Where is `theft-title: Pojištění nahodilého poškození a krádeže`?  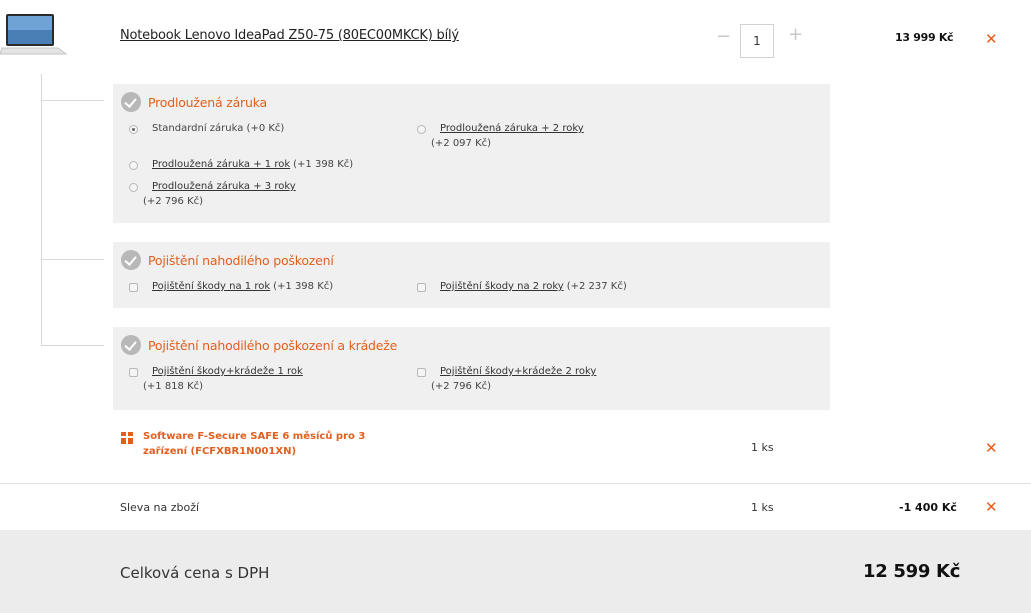 theft-title: Pojištění nahodilého poškození a krádeže is located at coordinates (273, 345).